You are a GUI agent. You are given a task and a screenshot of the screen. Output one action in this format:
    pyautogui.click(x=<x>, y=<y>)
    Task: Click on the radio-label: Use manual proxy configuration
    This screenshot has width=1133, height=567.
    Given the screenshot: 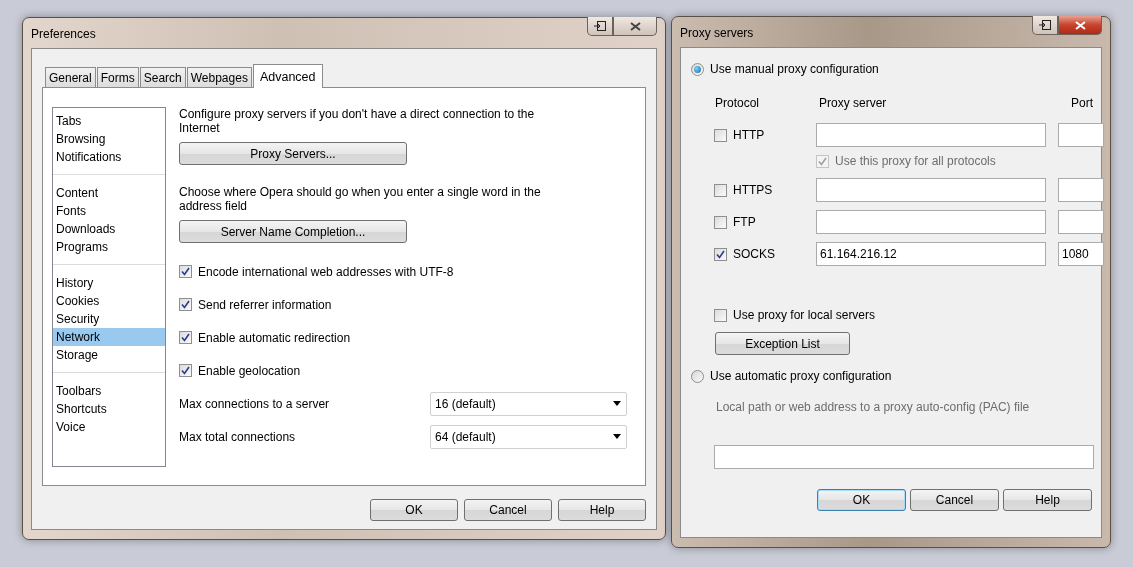 What is the action you would take?
    pyautogui.click(x=794, y=69)
    